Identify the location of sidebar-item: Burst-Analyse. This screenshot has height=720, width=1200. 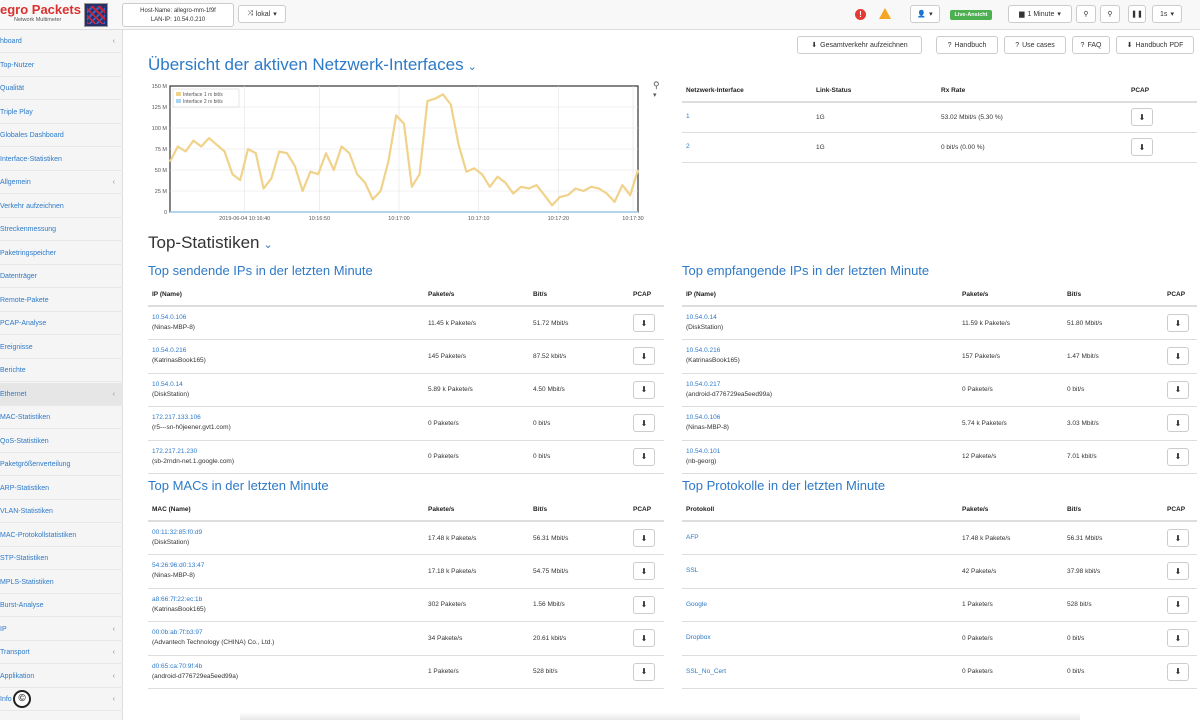
(61, 605).